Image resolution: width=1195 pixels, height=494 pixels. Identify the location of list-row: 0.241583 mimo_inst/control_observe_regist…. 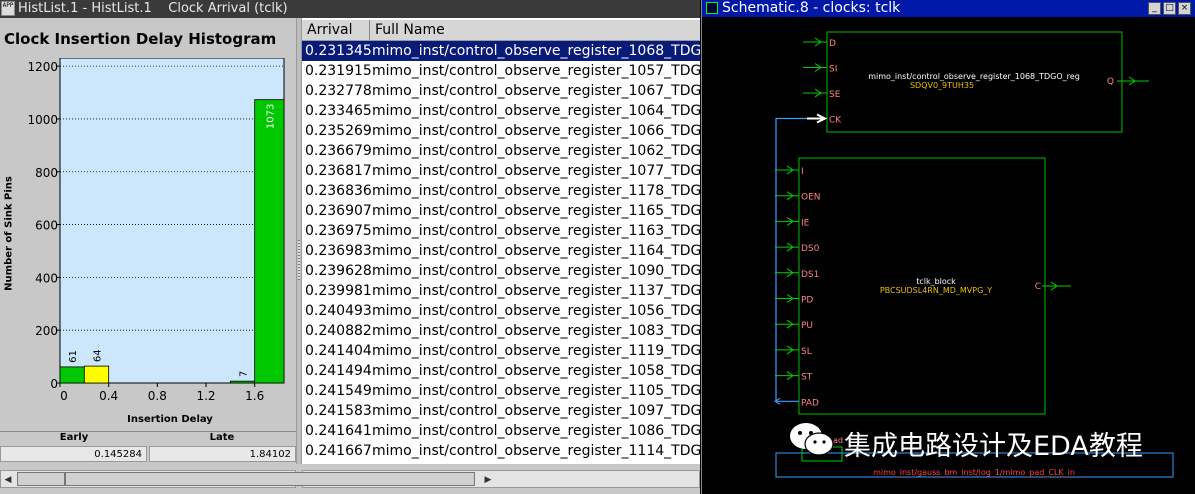
(501, 411).